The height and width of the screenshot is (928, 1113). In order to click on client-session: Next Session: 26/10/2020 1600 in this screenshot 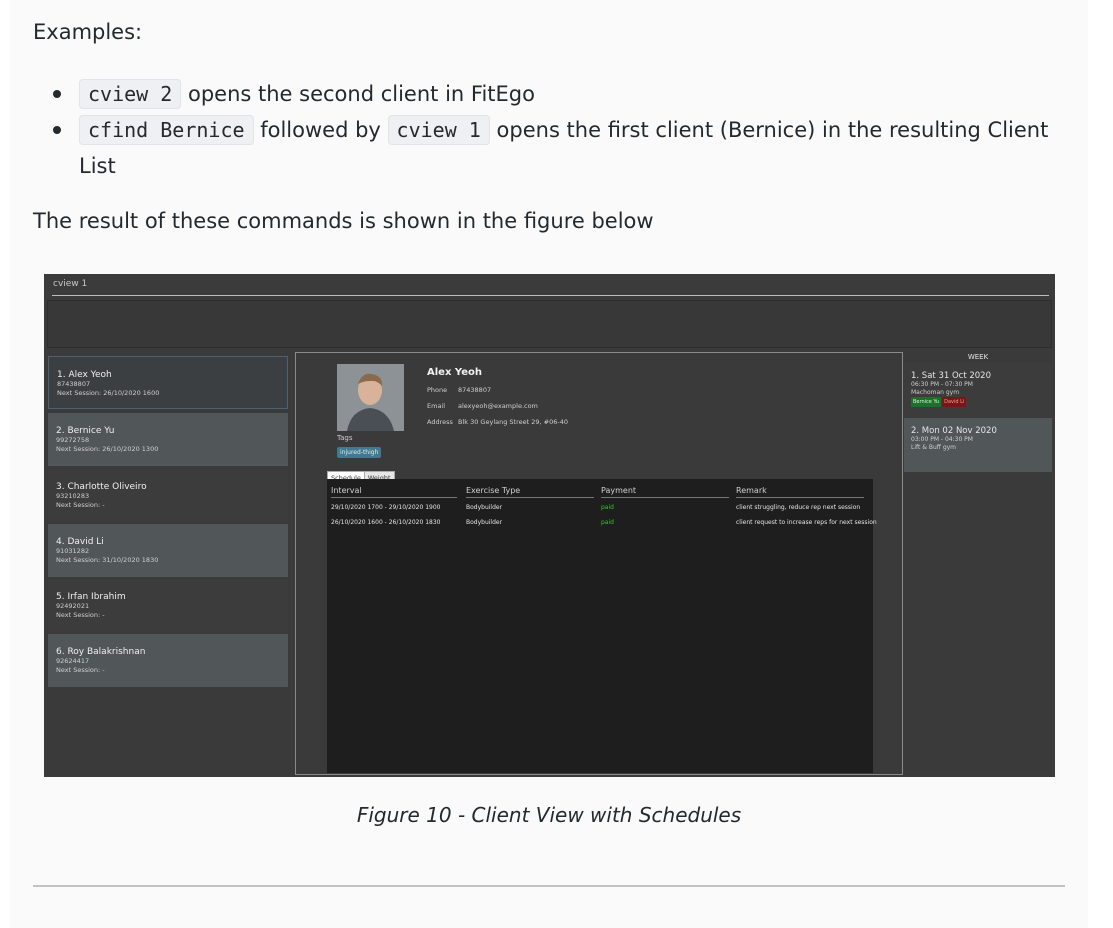, I will do `click(108, 393)`.